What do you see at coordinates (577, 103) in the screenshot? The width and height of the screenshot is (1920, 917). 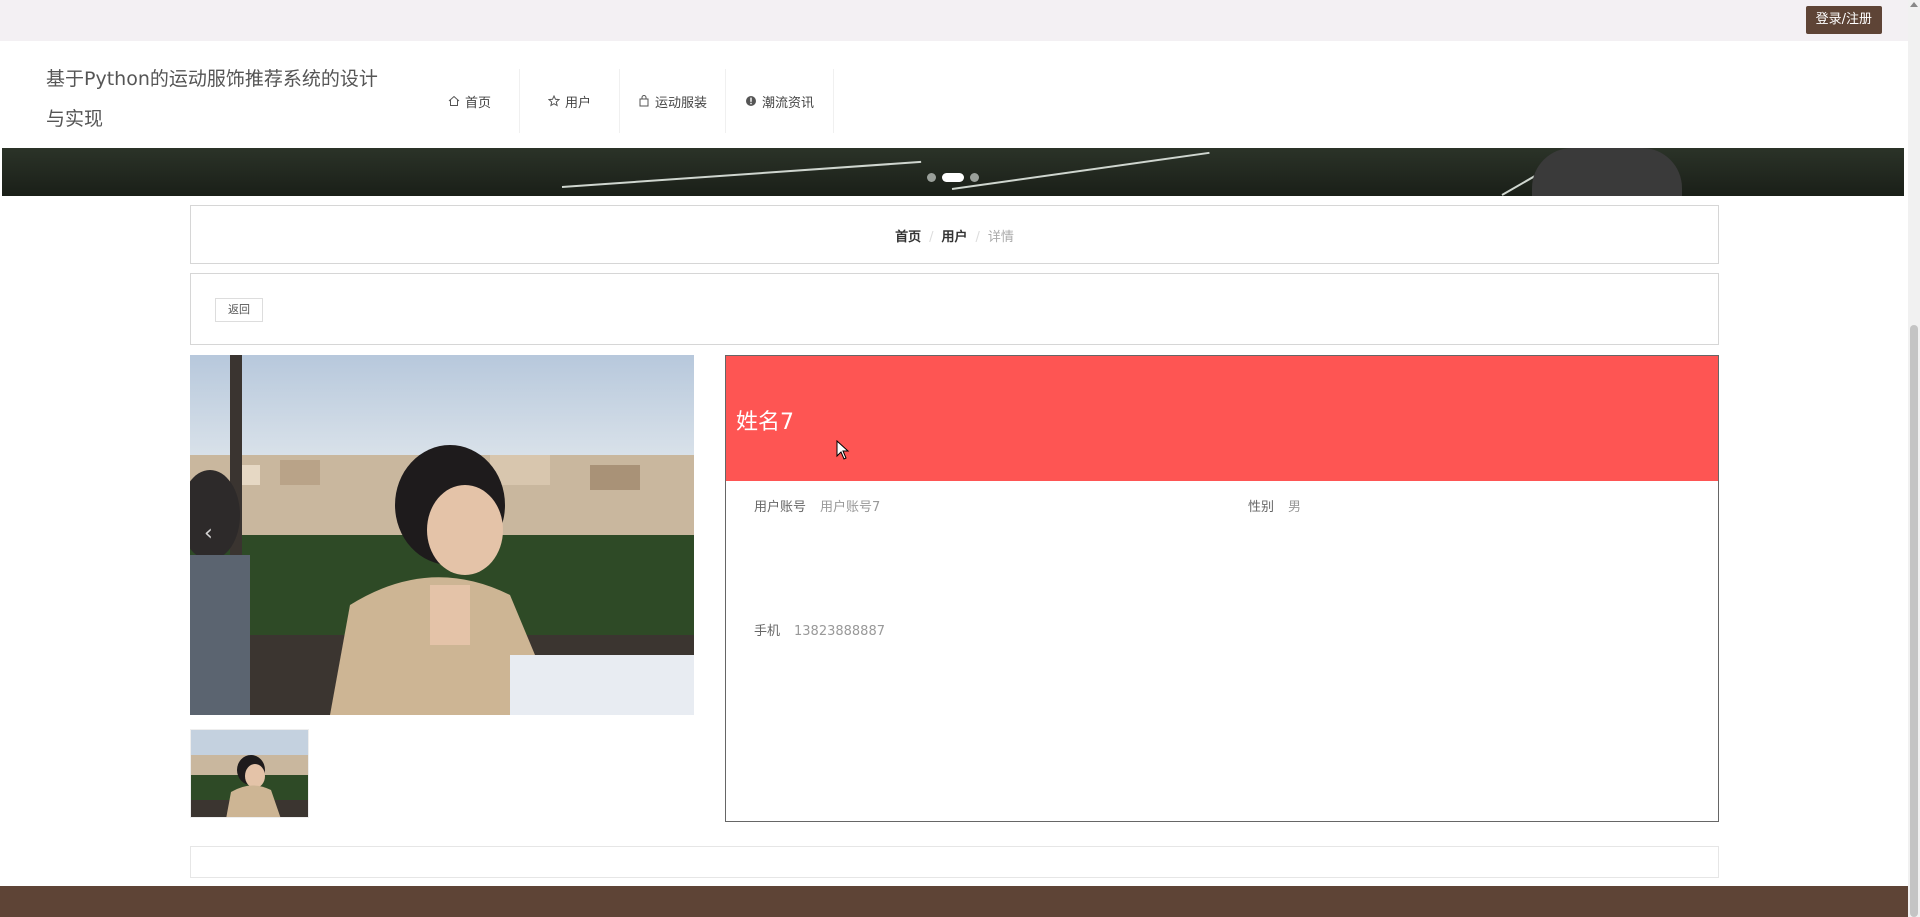 I see `nav-label: 用户` at bounding box center [577, 103].